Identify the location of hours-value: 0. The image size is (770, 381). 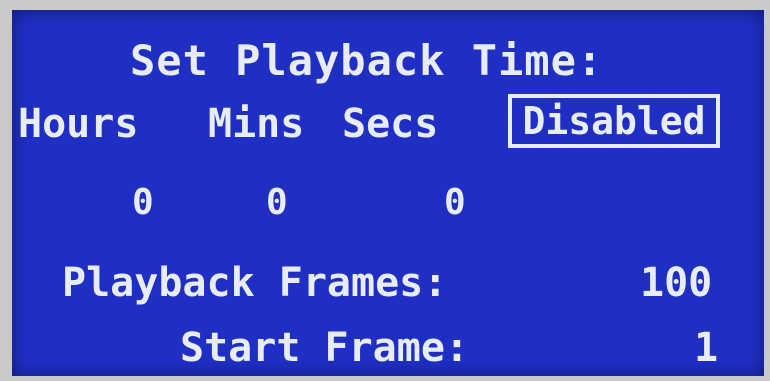
(143, 203).